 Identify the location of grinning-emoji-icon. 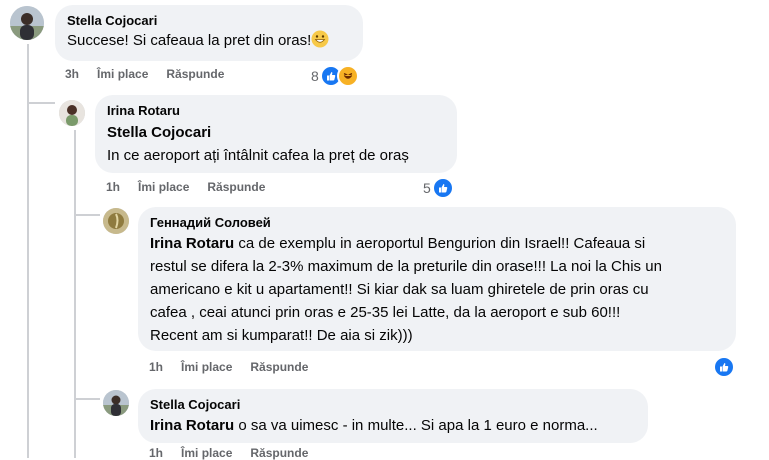
(320, 42).